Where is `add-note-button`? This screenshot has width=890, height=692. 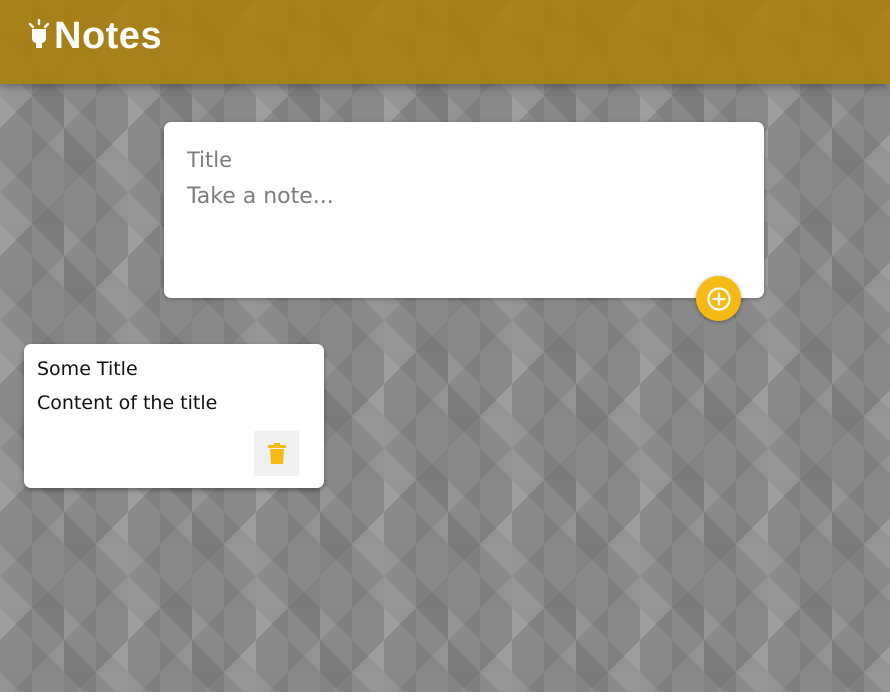 add-note-button is located at coordinates (718, 298).